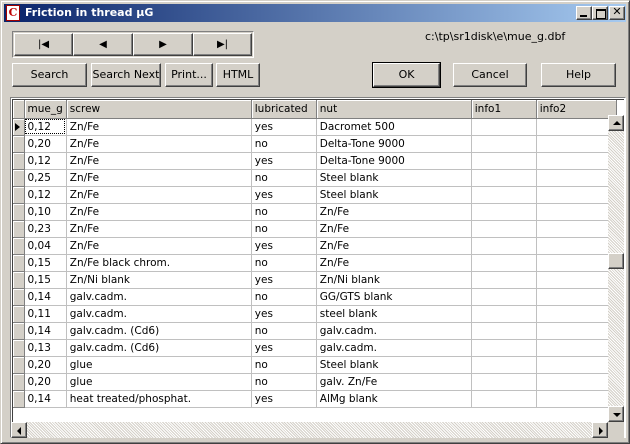 Image resolution: width=630 pixels, height=444 pixels. Describe the element at coordinates (13, 13) in the screenshot. I see `app-icon: C` at that location.